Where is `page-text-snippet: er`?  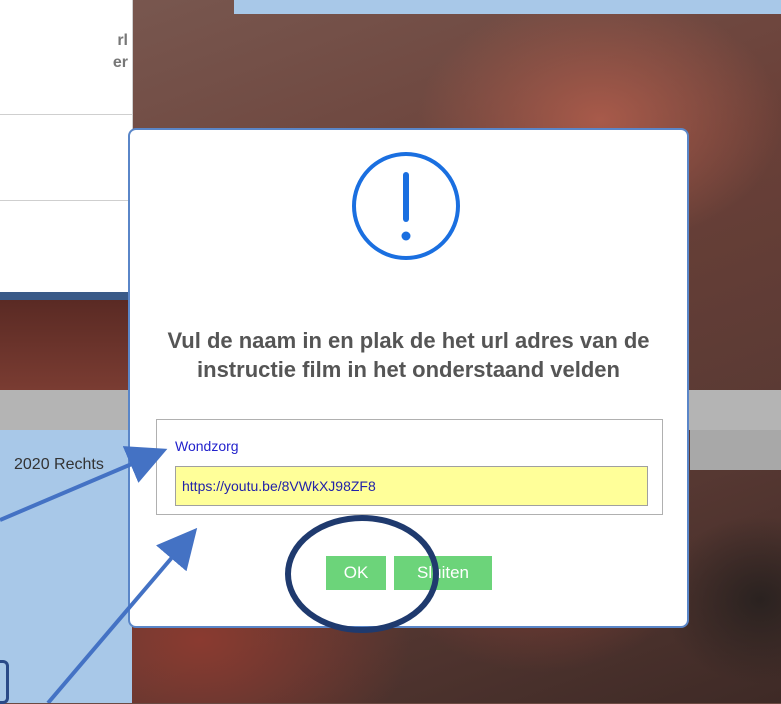
page-text-snippet: er is located at coordinates (120, 62).